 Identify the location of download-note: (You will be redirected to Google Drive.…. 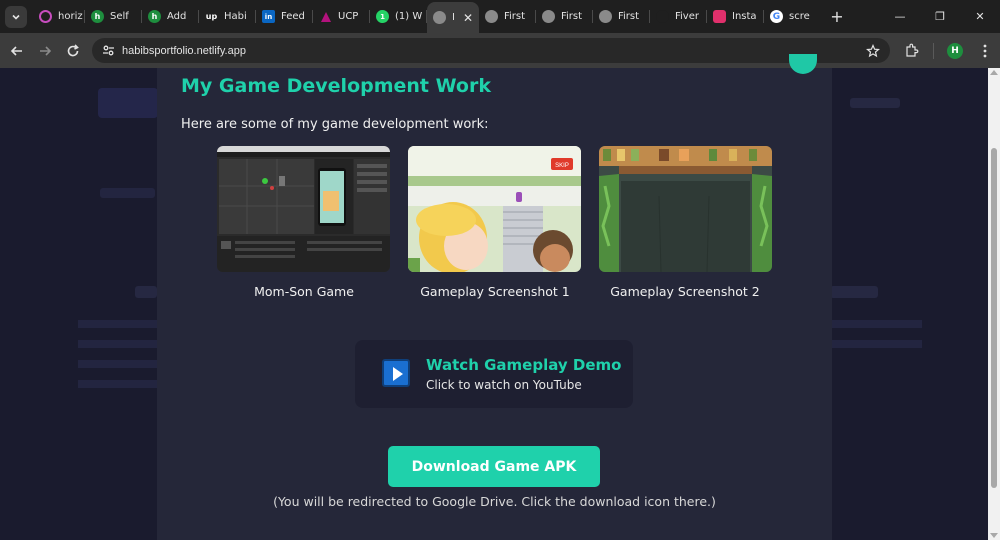
(494, 501).